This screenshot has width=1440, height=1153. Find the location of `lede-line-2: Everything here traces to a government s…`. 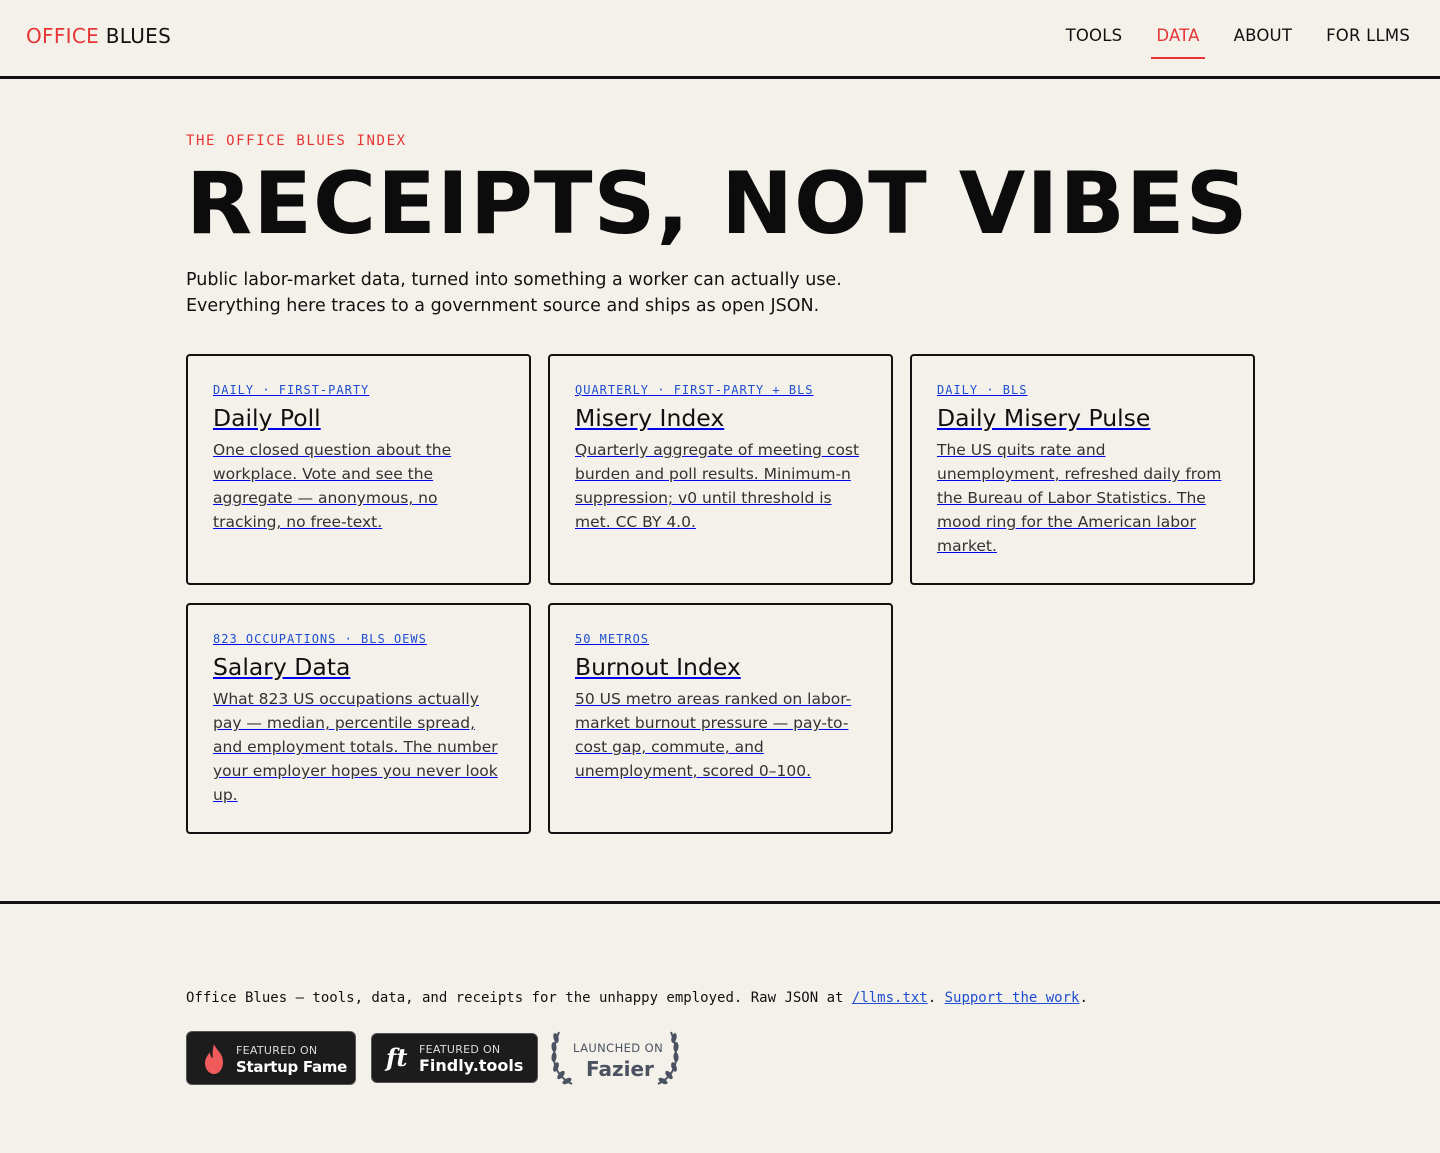

lede-line-2: Everything here traces to a government s… is located at coordinates (503, 306).